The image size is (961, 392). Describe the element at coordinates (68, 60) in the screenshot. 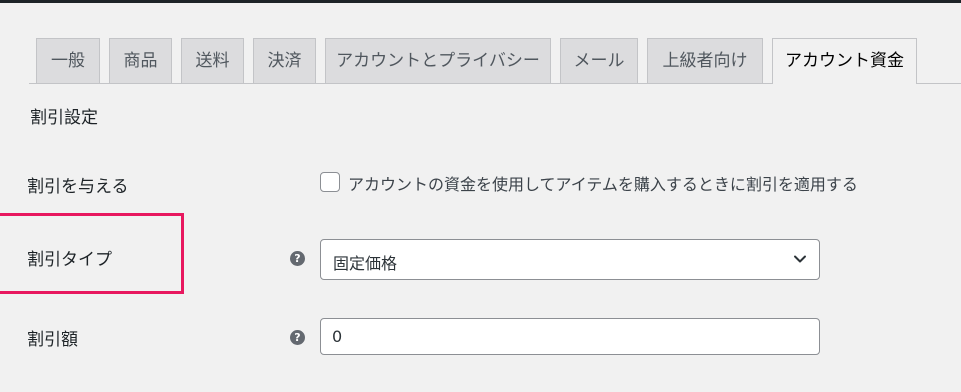

I see `tab-general: 一般` at that location.